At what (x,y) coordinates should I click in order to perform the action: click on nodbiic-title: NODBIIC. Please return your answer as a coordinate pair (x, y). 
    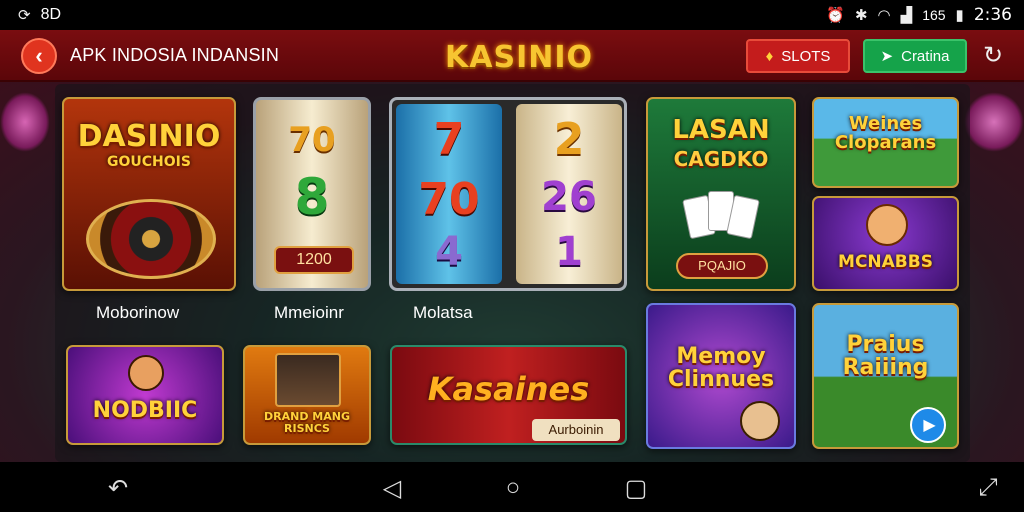
    Looking at the image, I should click on (145, 410).